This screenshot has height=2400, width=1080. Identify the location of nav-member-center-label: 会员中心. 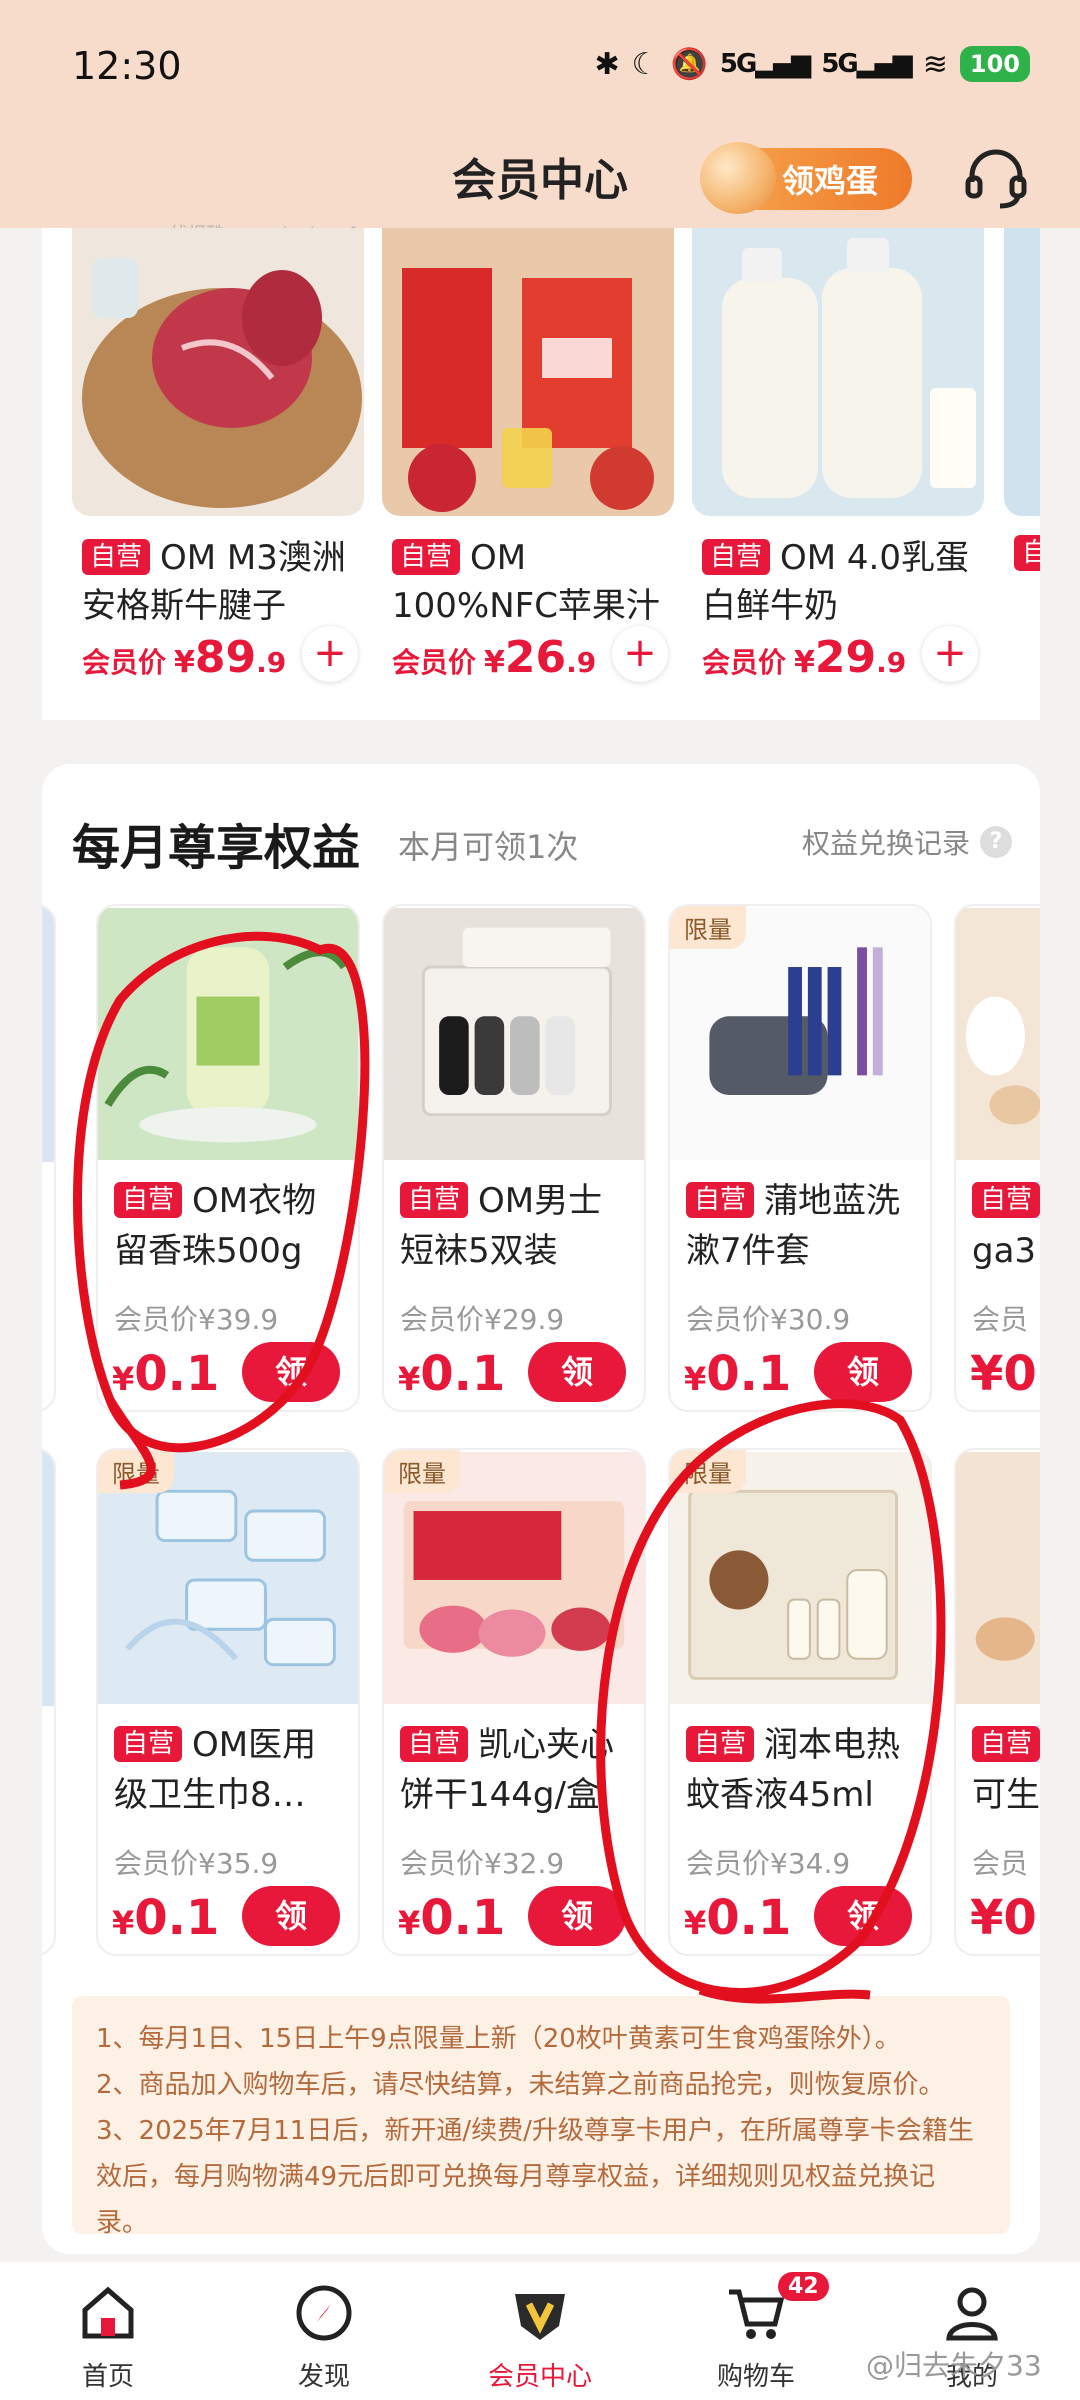
(539, 2377).